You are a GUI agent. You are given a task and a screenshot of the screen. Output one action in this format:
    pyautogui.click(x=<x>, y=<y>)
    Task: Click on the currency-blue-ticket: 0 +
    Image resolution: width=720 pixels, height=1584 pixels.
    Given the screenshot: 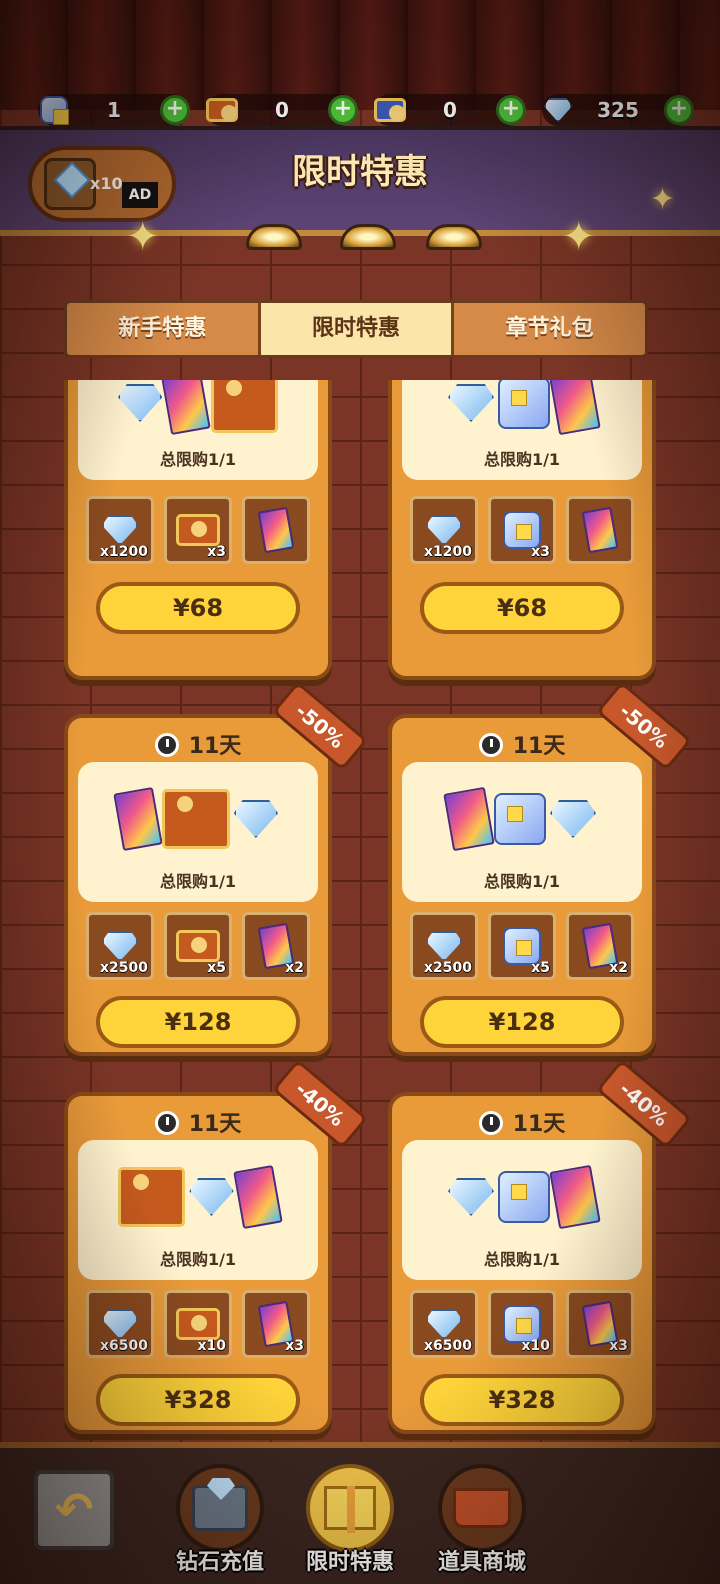 What is the action you would take?
    pyautogui.click(x=450, y=110)
    